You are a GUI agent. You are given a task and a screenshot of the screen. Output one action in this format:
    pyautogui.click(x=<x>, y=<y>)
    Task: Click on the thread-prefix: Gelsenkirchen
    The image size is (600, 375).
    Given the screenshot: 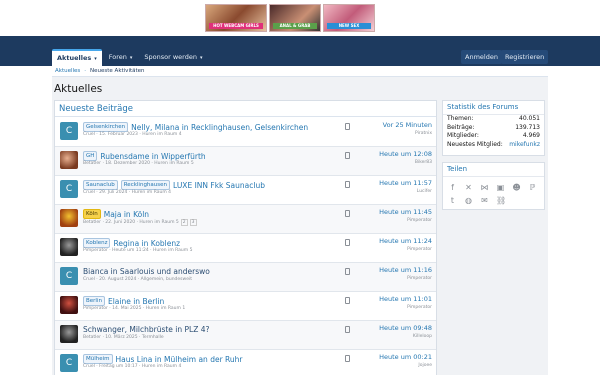 What is the action you would take?
    pyautogui.click(x=106, y=127)
    